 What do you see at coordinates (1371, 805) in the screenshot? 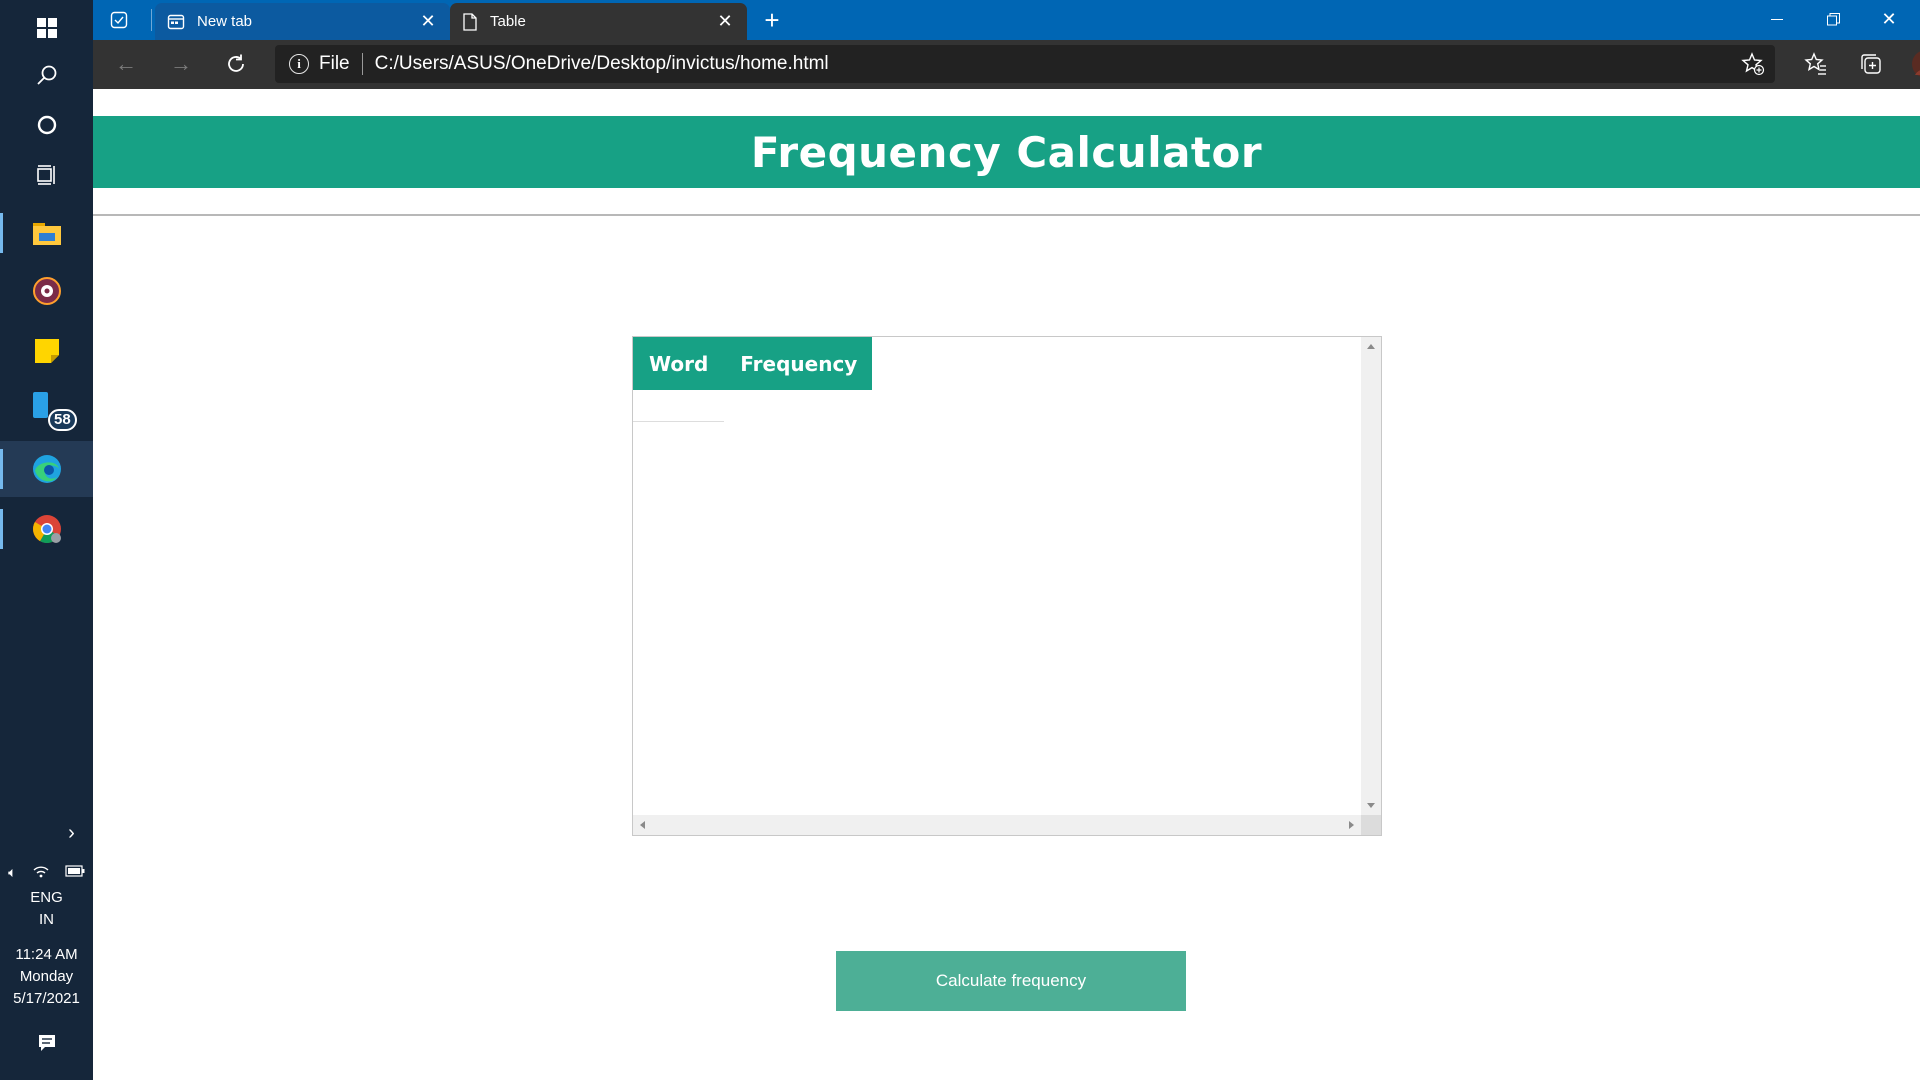
I see `scroll-down-icon` at bounding box center [1371, 805].